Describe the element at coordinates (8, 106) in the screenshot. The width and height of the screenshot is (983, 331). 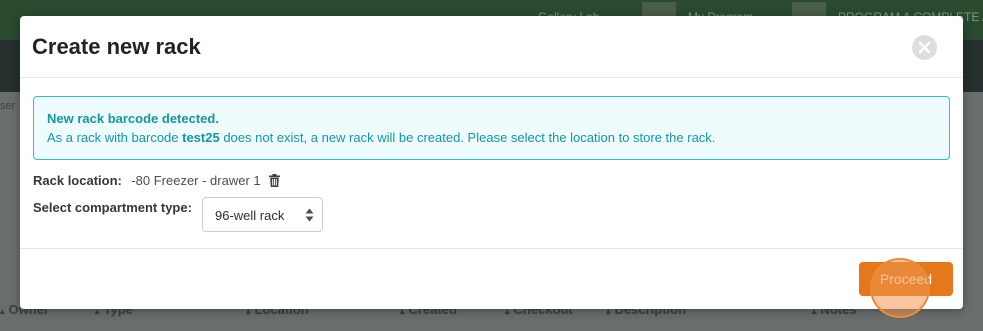
I see `background-side-tab: ser` at that location.